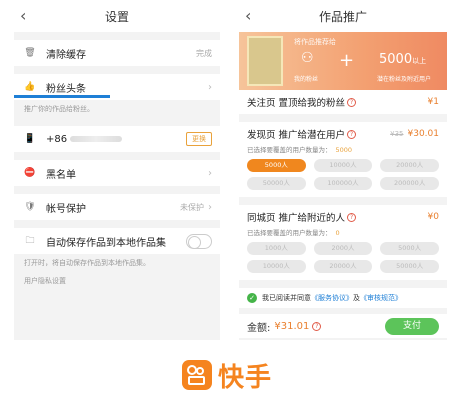 The image size is (460, 409). Describe the element at coordinates (192, 207) in the screenshot. I see `account-protect-status: 未保护` at that location.